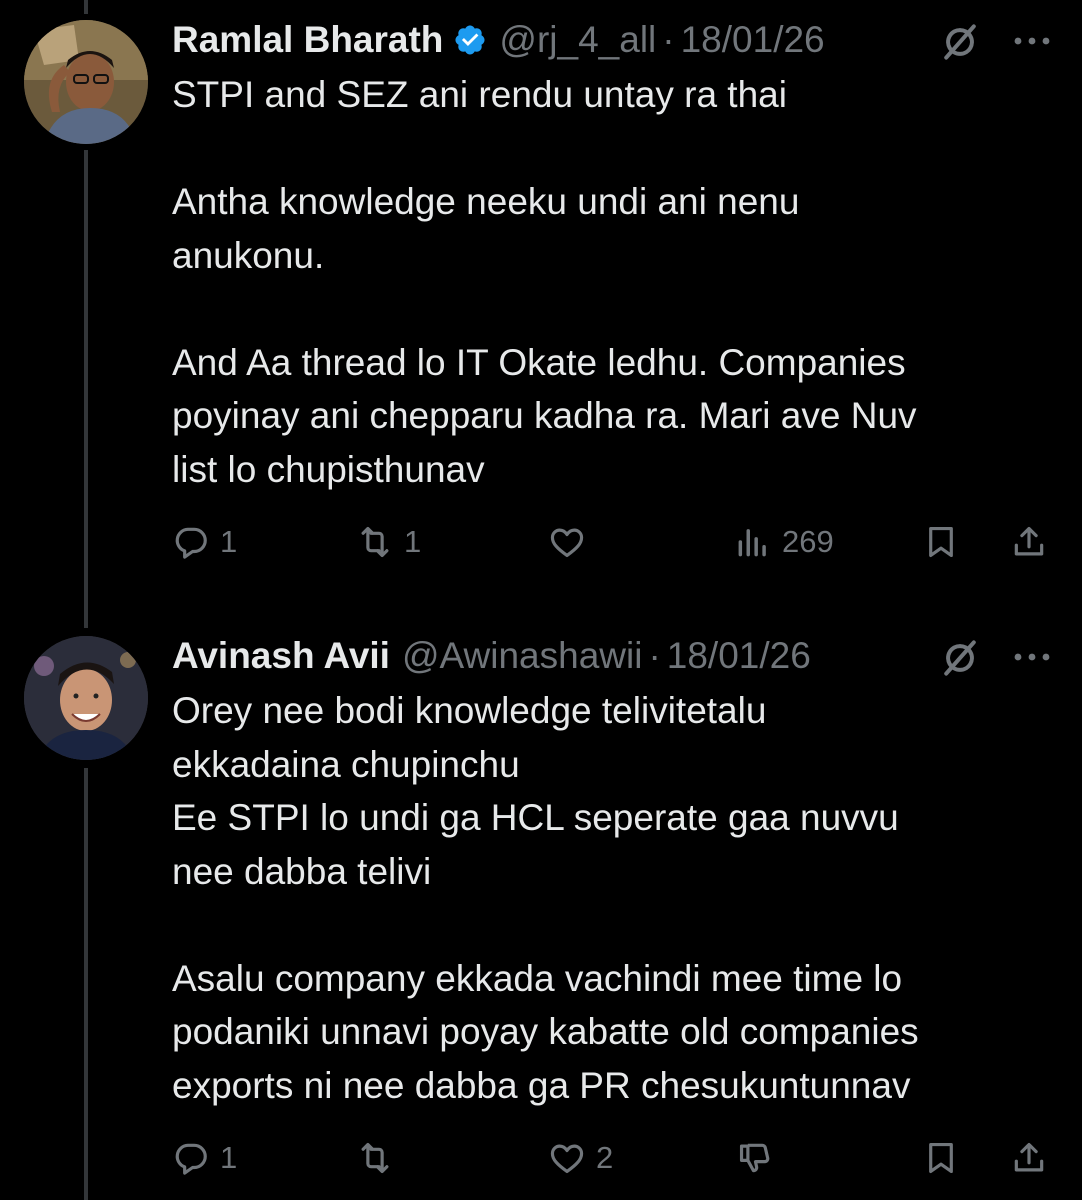 The image size is (1082, 1200). Describe the element at coordinates (307, 40) in the screenshot. I see `author-name: Ramlal Bharath` at that location.